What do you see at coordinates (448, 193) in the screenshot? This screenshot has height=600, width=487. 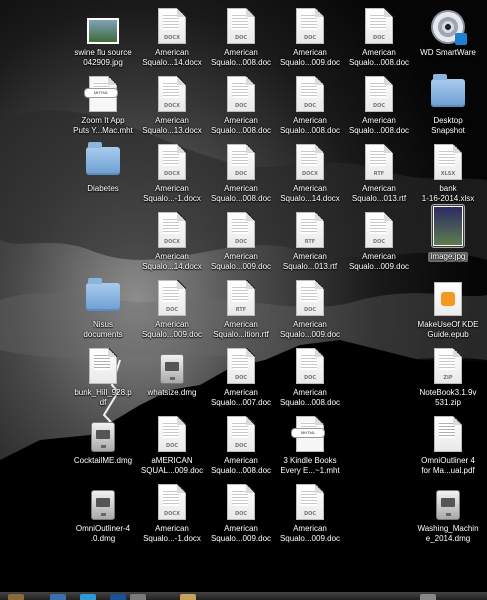 I see `icon-label: bank 1-16-2014.xlsx` at bounding box center [448, 193].